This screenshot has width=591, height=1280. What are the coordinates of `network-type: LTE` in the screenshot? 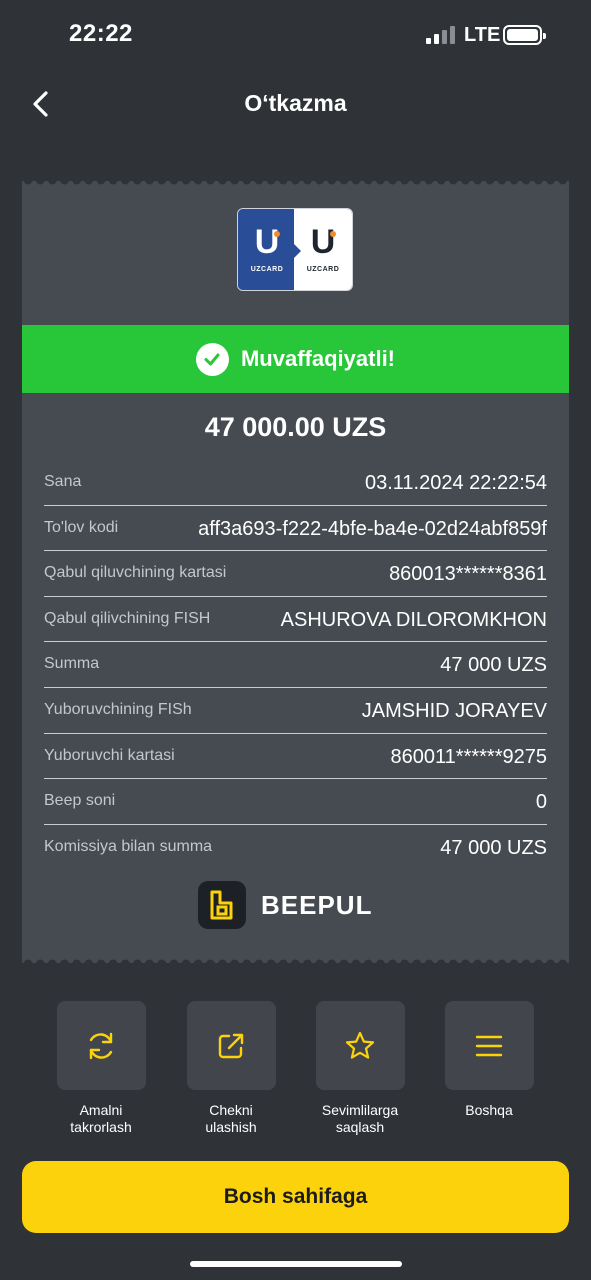 It's located at (482, 35).